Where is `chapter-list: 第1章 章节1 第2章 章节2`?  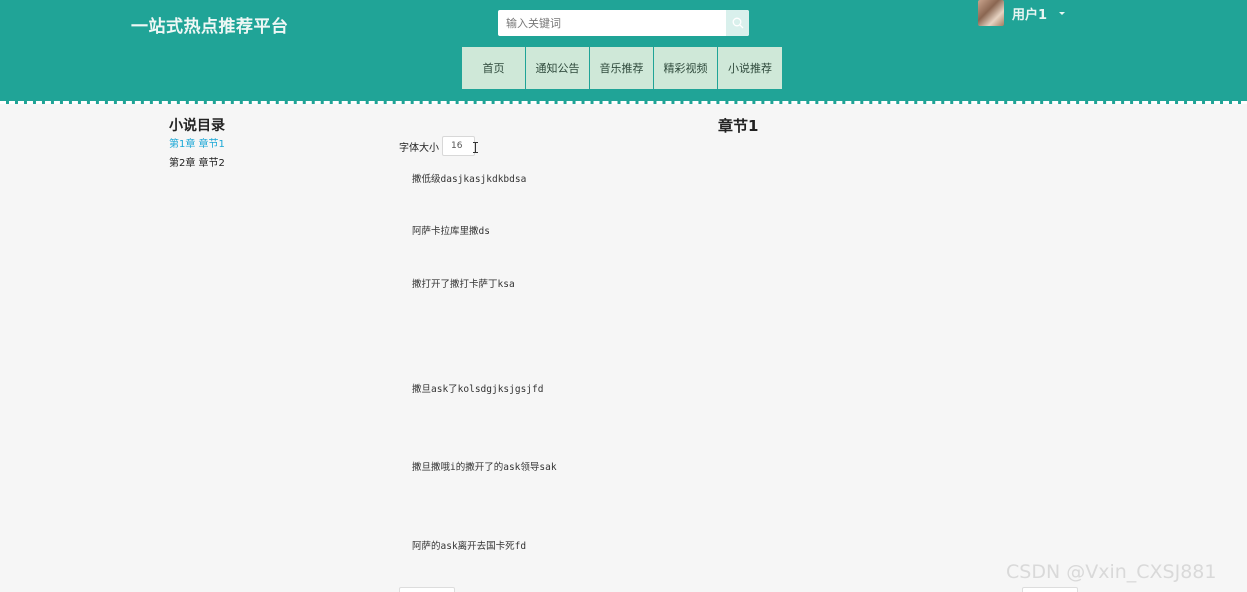 chapter-list: 第1章 章节1 第2章 章节2 is located at coordinates (197, 157).